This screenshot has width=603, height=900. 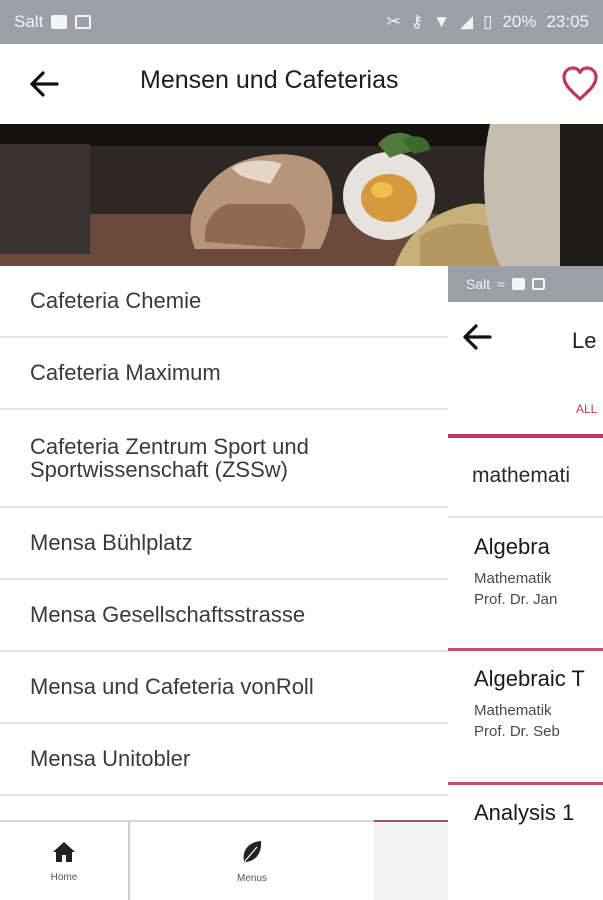 What do you see at coordinates (529, 678) in the screenshot?
I see `course-title: Algebraic T` at bounding box center [529, 678].